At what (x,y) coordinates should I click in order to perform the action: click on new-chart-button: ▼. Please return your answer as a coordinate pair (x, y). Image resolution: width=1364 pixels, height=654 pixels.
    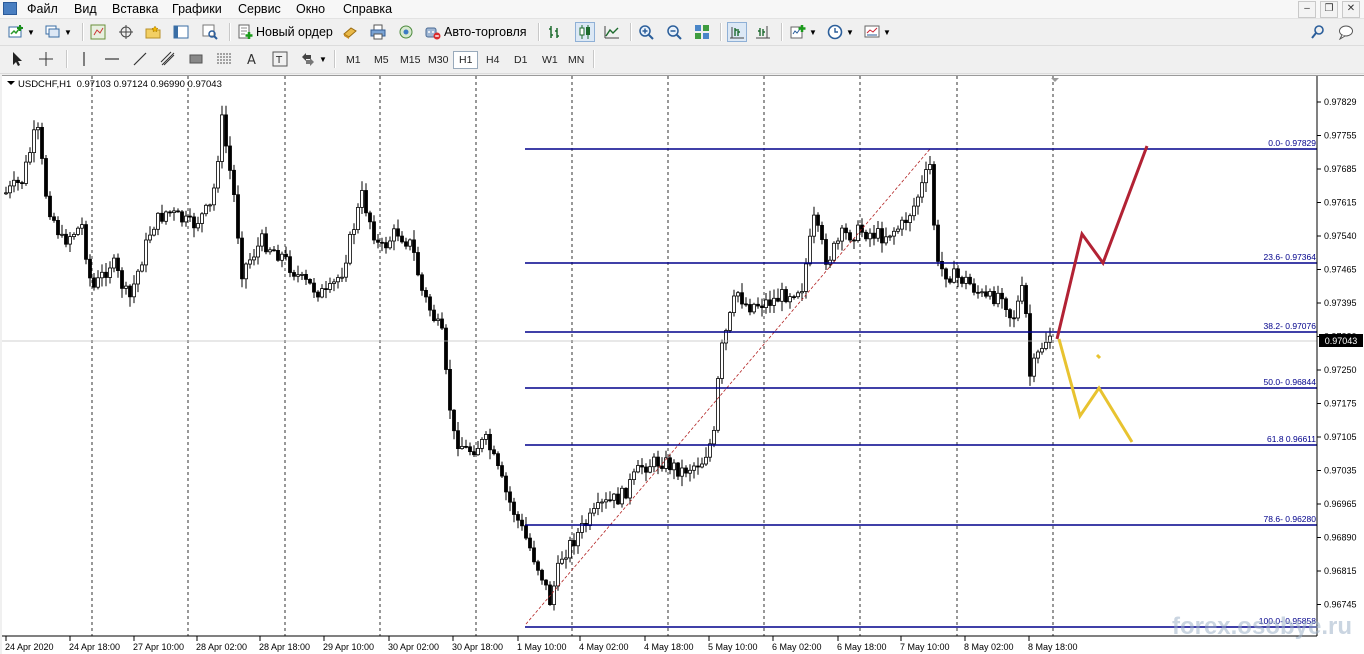
    Looking at the image, I should click on (21, 32).